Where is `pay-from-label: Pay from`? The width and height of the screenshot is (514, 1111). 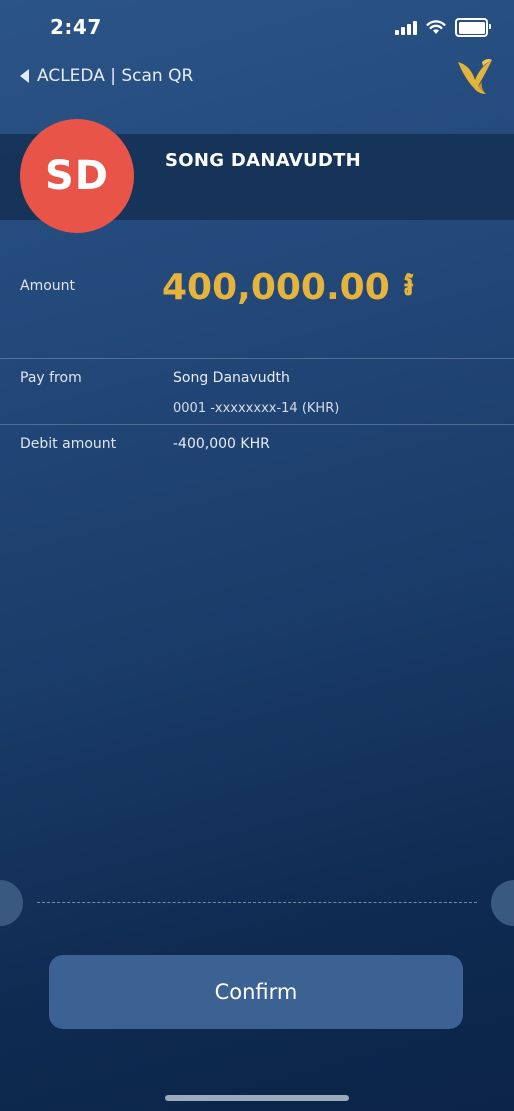
pay-from-label: Pay from is located at coordinates (51, 378).